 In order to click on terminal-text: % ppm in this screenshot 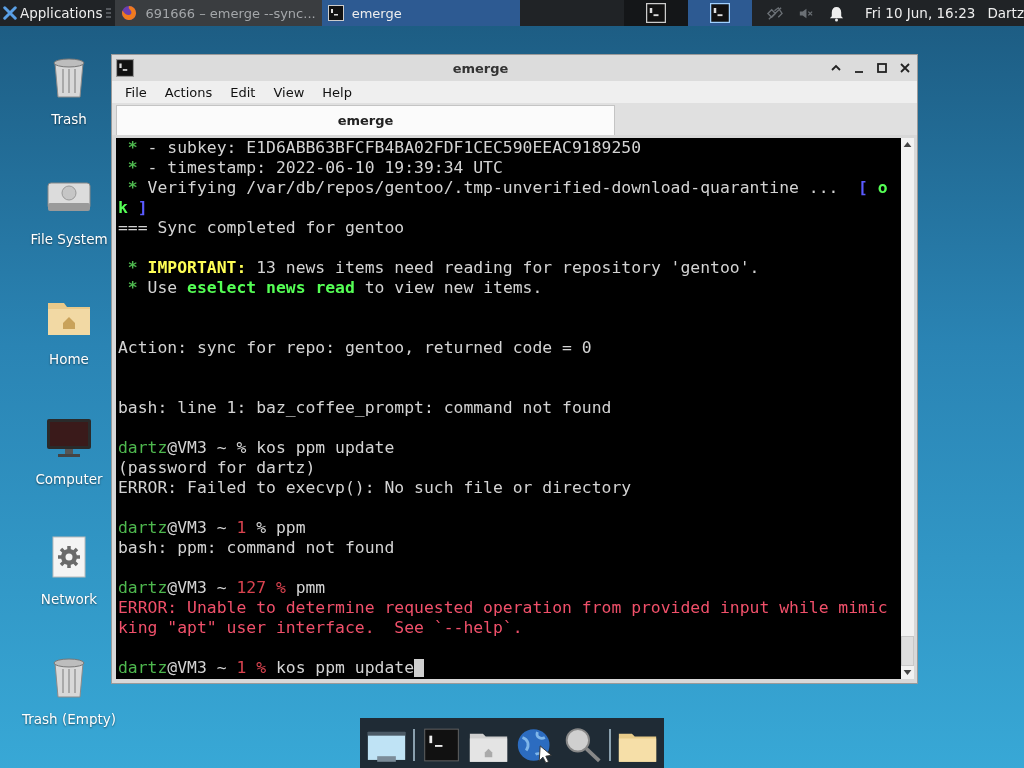, I will do `click(280, 527)`.